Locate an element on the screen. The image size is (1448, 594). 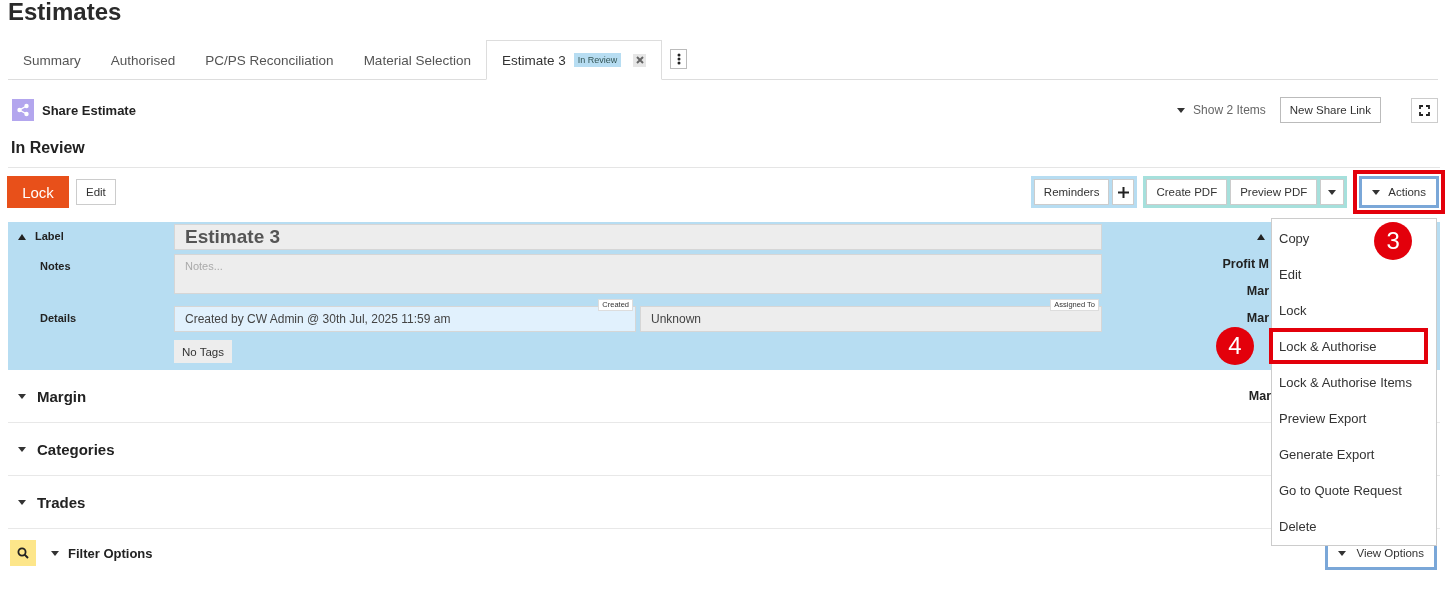
tab: Material Selection is located at coordinates (417, 60).